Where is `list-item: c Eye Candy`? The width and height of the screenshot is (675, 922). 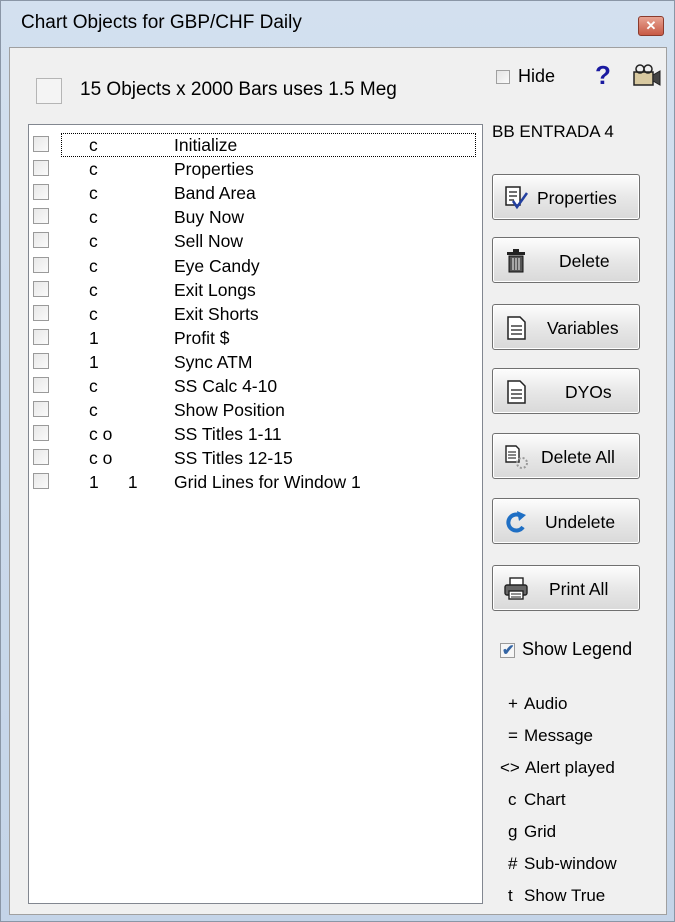
list-item: c Eye Candy is located at coordinates (255, 266).